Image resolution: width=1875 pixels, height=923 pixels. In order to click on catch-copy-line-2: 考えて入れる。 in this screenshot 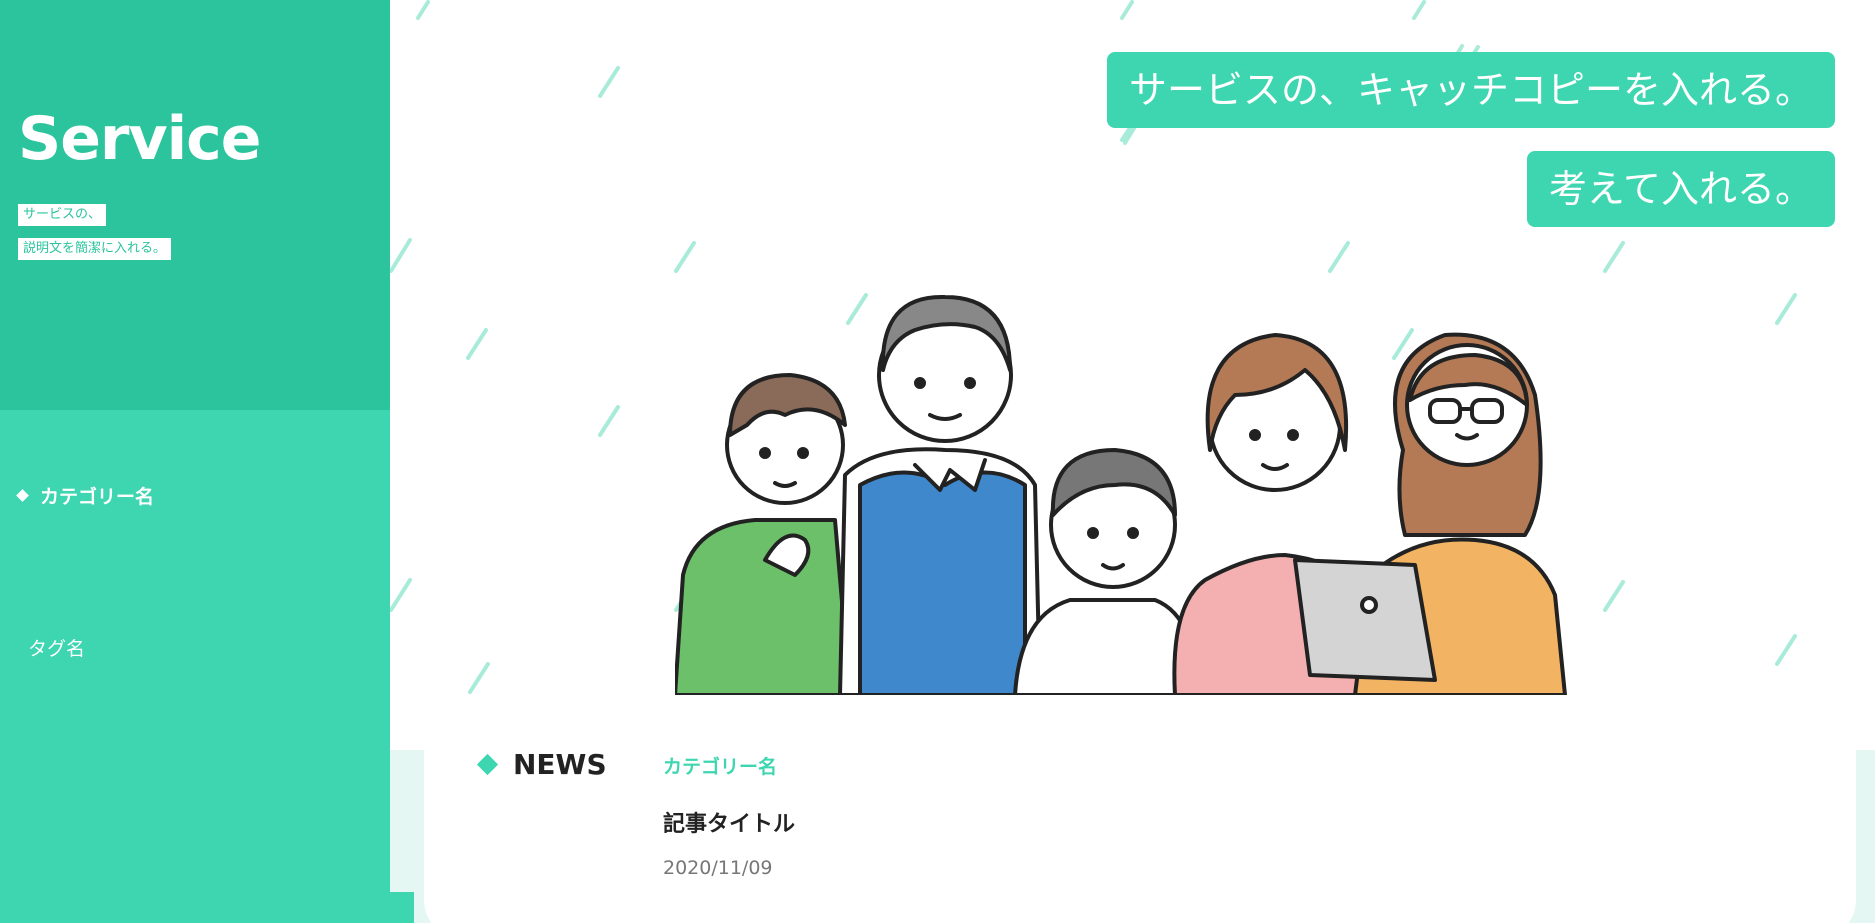, I will do `click(1680, 189)`.